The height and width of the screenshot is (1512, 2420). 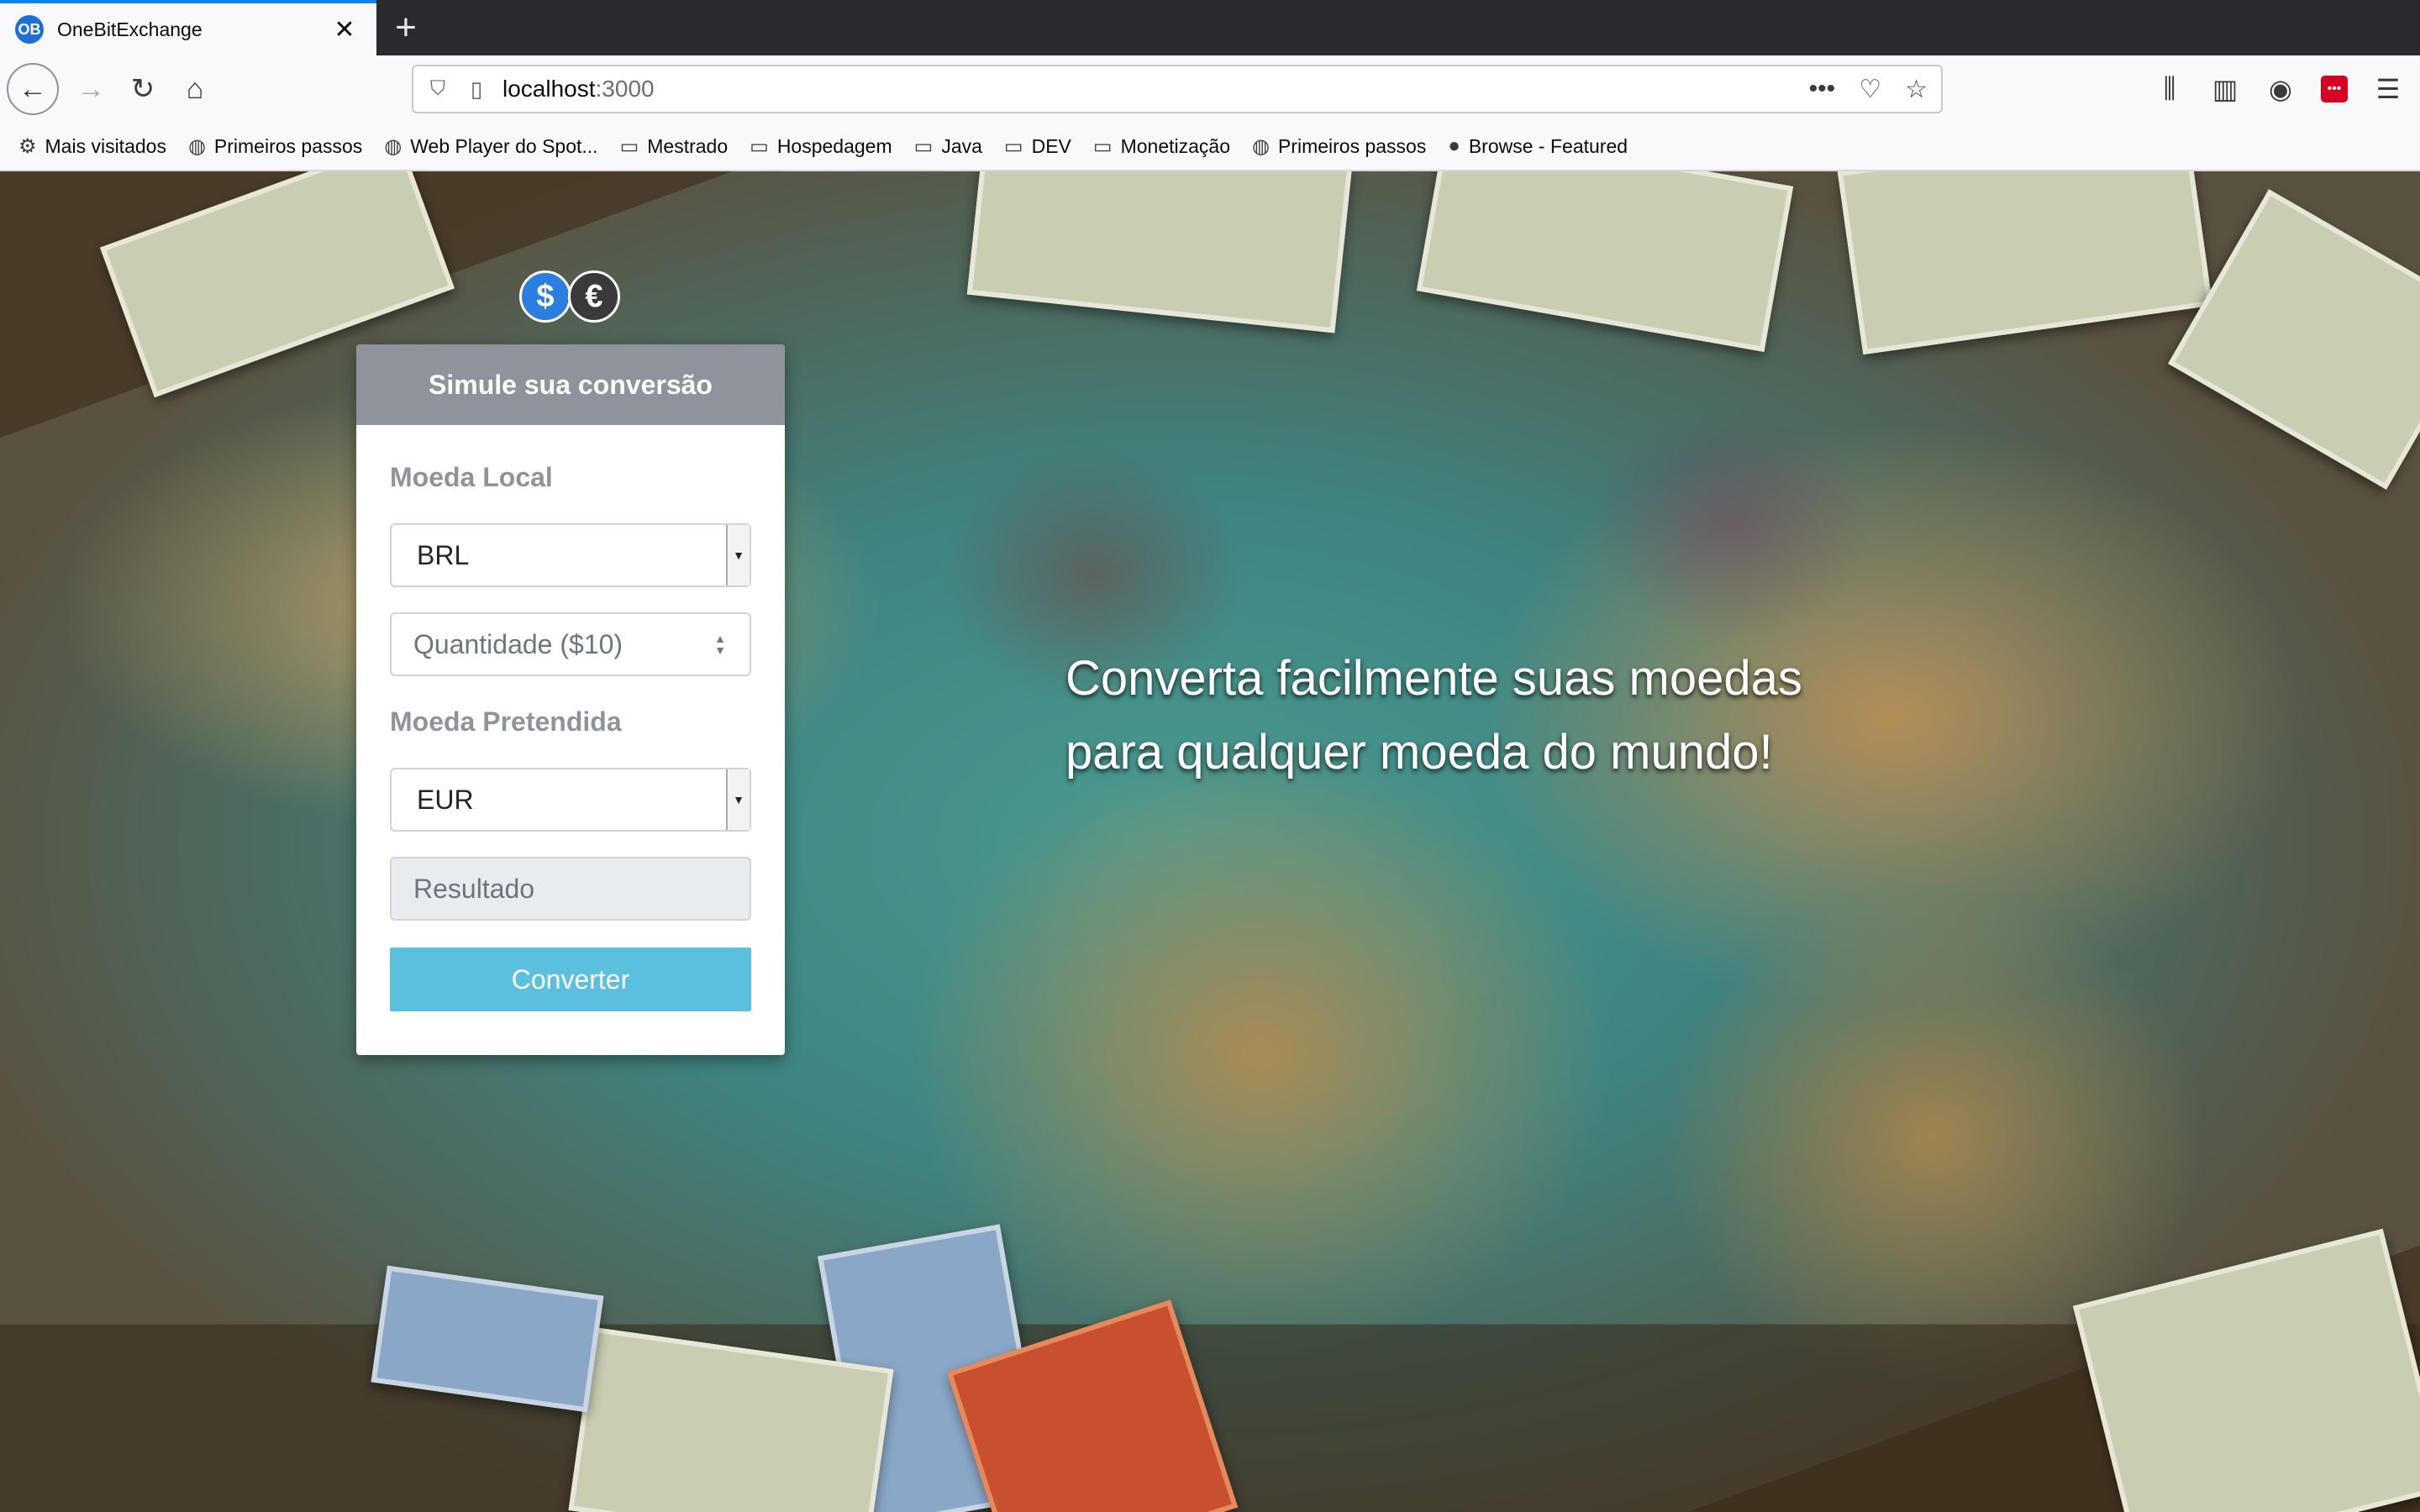 What do you see at coordinates (443, 554) in the screenshot?
I see `local-currency-value: BRL` at bounding box center [443, 554].